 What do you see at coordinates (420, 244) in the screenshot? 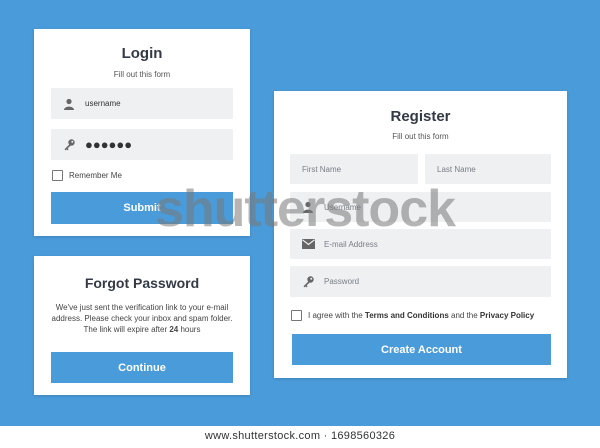
I see `email-field: E-mail Address` at bounding box center [420, 244].